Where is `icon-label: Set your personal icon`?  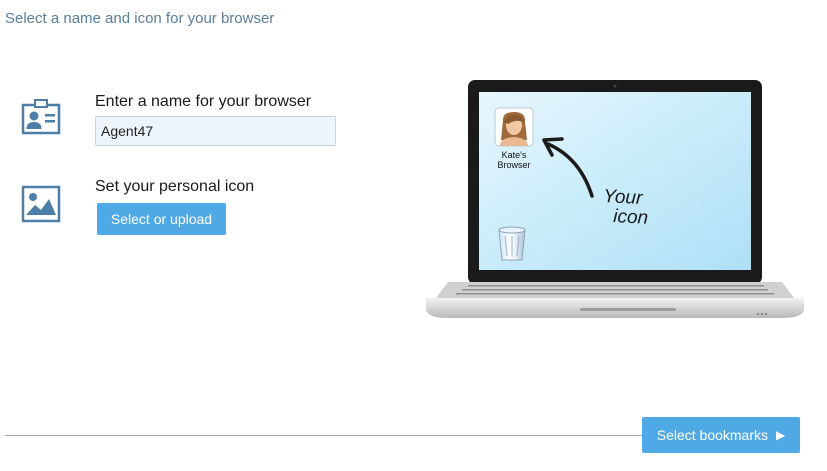 icon-label: Set your personal icon is located at coordinates (175, 186).